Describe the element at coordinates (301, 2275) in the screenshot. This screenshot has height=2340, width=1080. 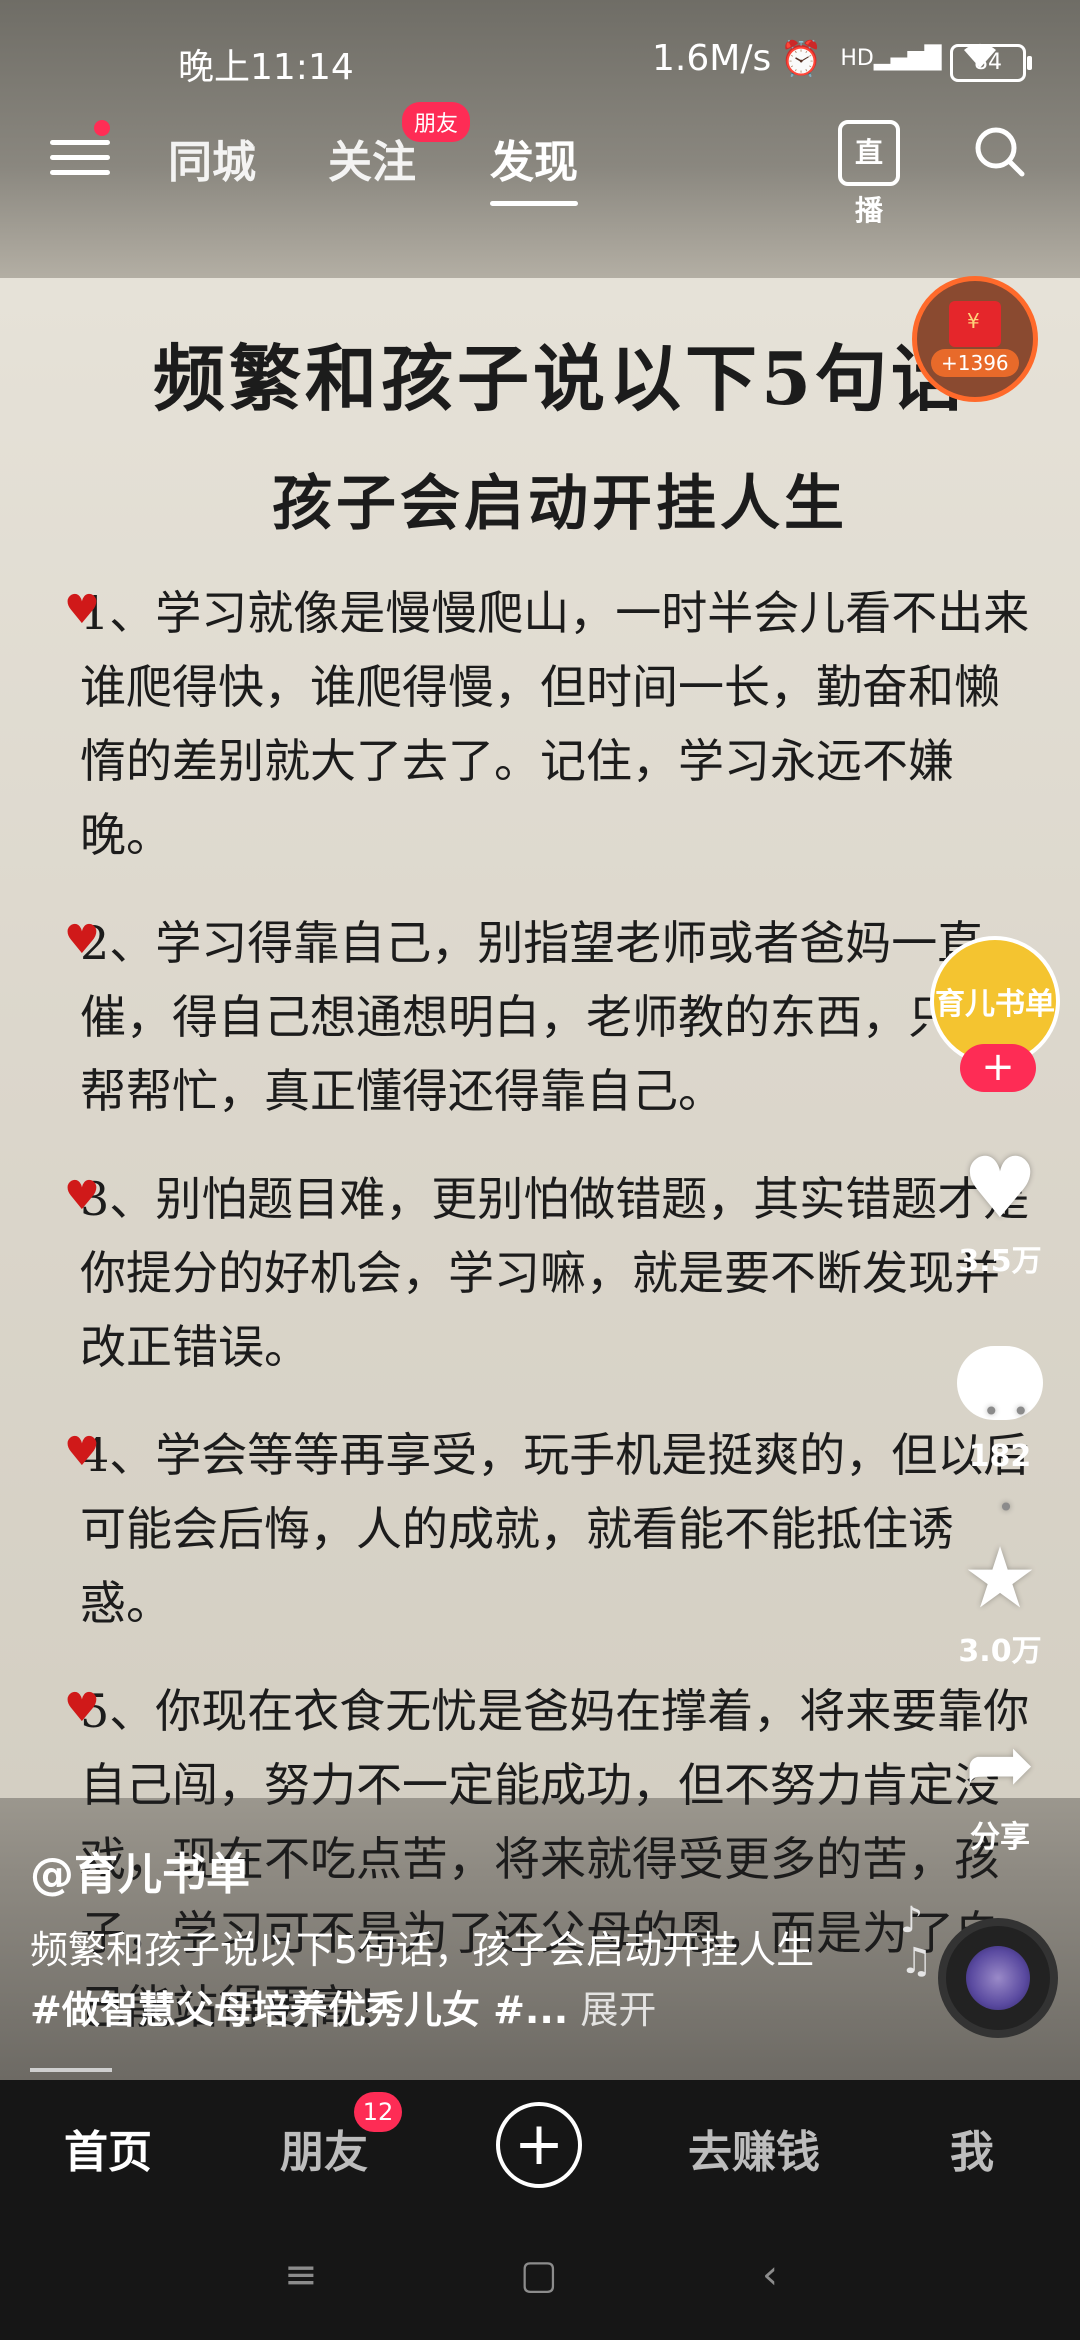
I see `recent-apps-icon: ≡` at that location.